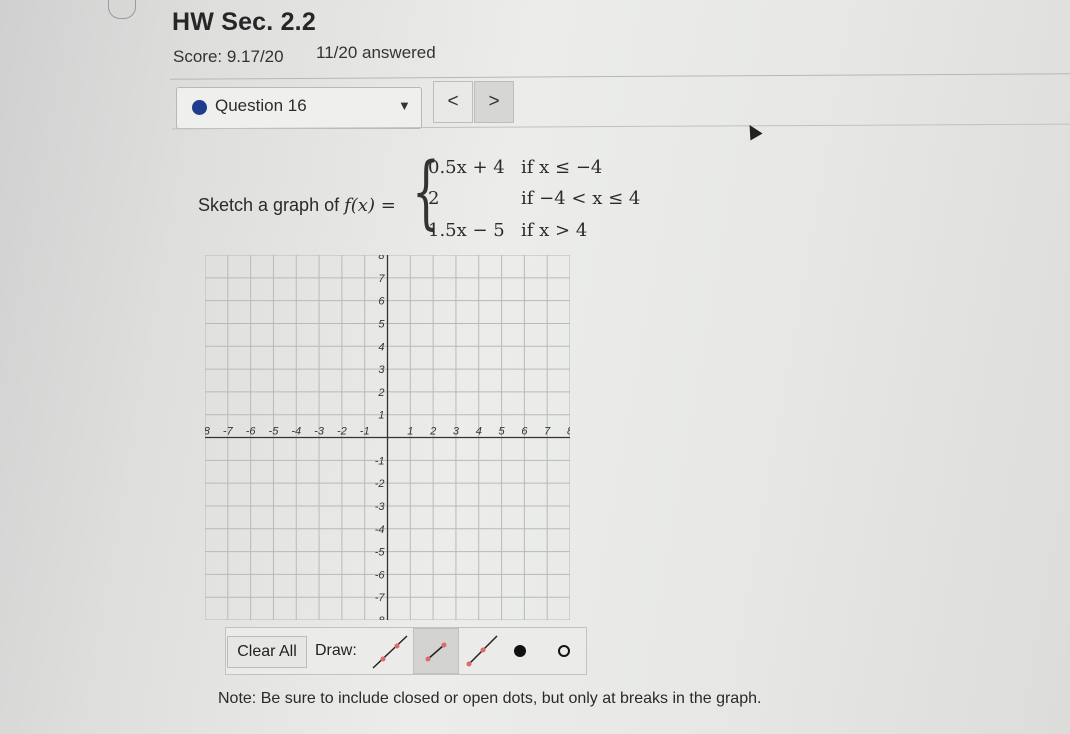  I want to click on answered-count: 11/20 answered, so click(376, 52).